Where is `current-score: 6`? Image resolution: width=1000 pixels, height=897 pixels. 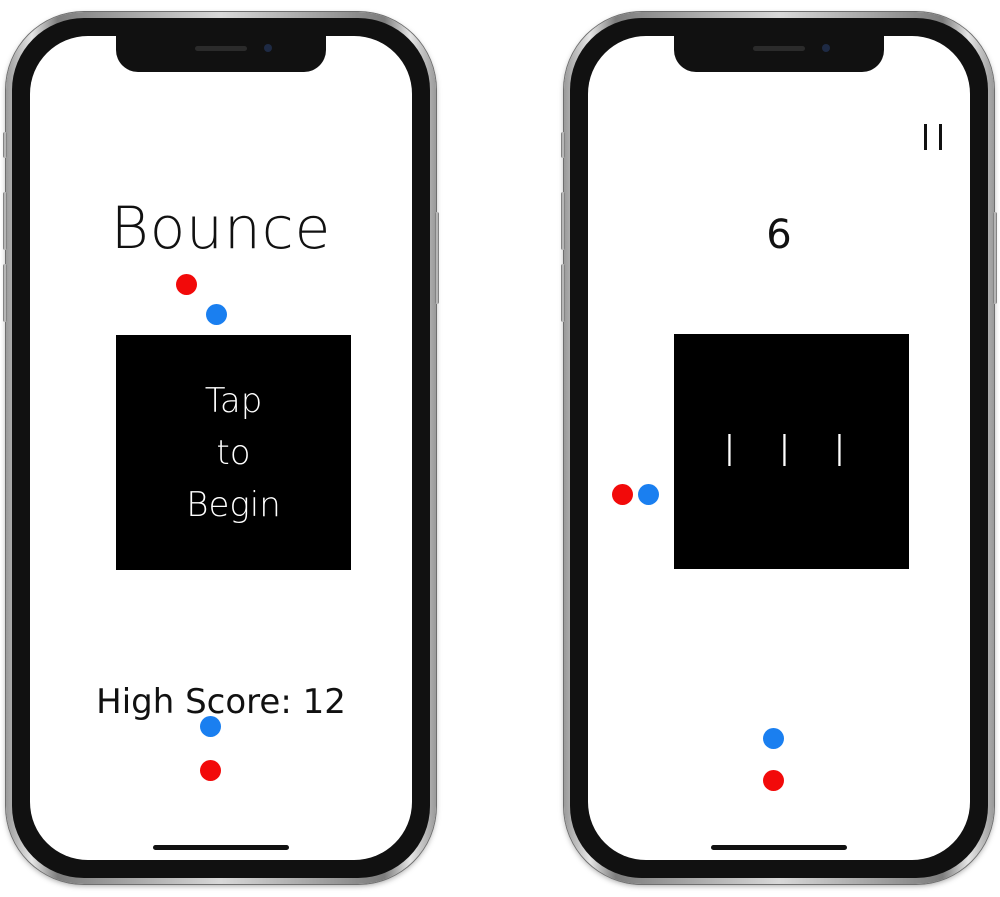 current-score: 6 is located at coordinates (779, 235).